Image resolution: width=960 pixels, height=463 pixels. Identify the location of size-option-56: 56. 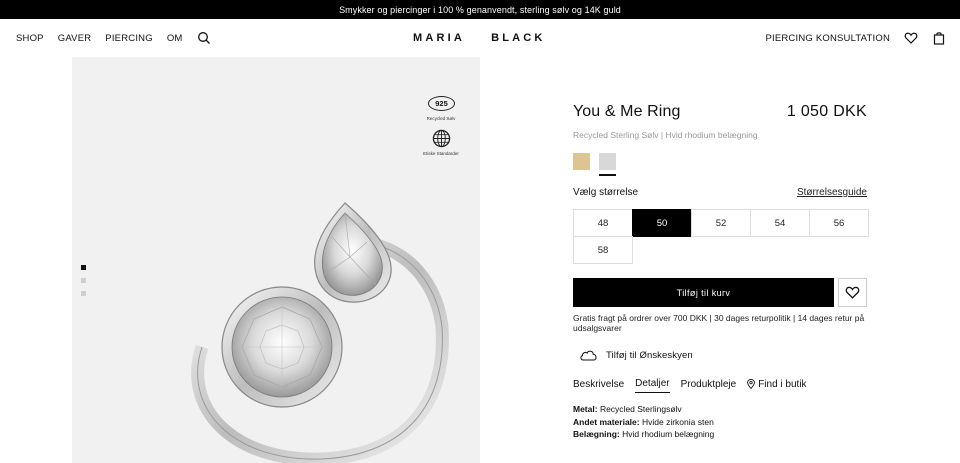
(839, 223).